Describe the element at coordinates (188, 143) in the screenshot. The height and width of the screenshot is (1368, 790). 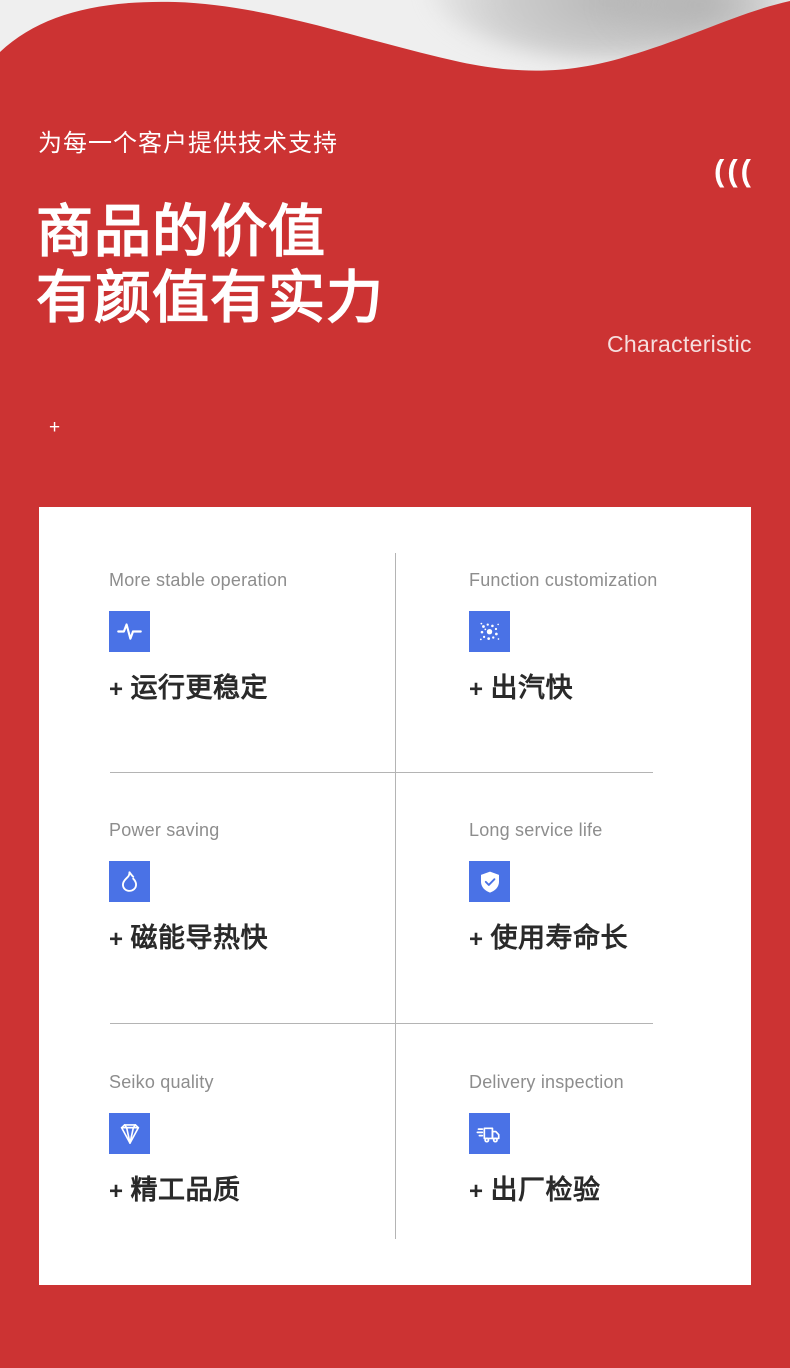
I see `hero-eyebrow: 为每一个客户提供技术支持` at that location.